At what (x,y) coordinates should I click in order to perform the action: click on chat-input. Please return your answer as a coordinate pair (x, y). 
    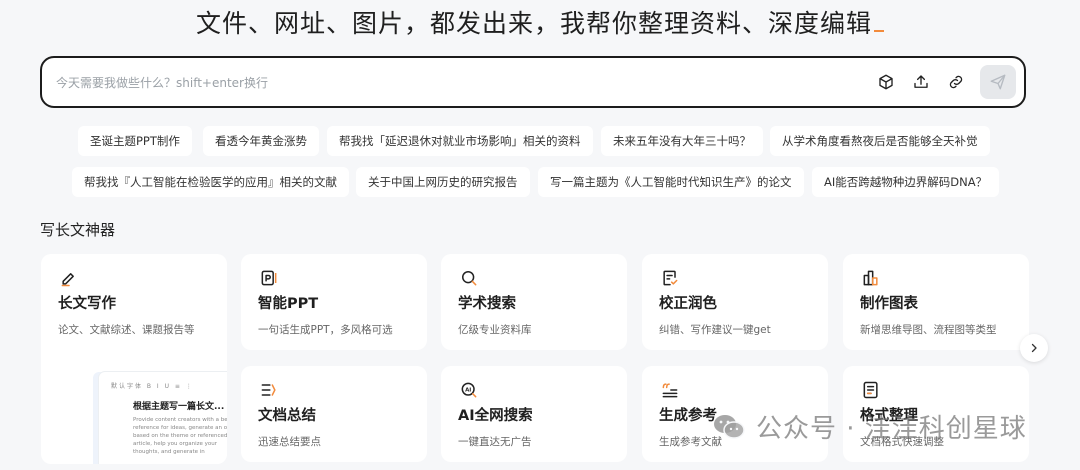
    Looking at the image, I should click on (436, 83).